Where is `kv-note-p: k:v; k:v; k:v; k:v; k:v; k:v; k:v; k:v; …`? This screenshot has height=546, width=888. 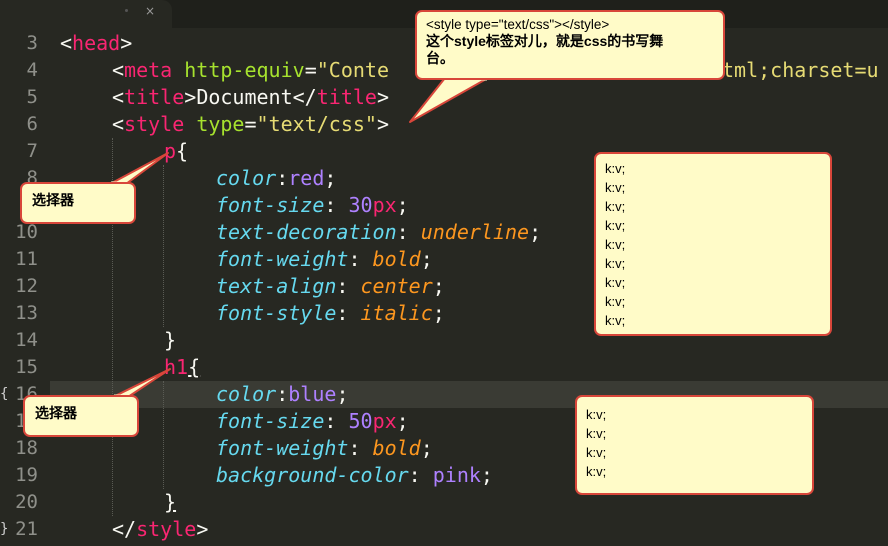 kv-note-p: k:v; k:v; k:v; k:v; k:v; k:v; k:v; k:v; … is located at coordinates (713, 244).